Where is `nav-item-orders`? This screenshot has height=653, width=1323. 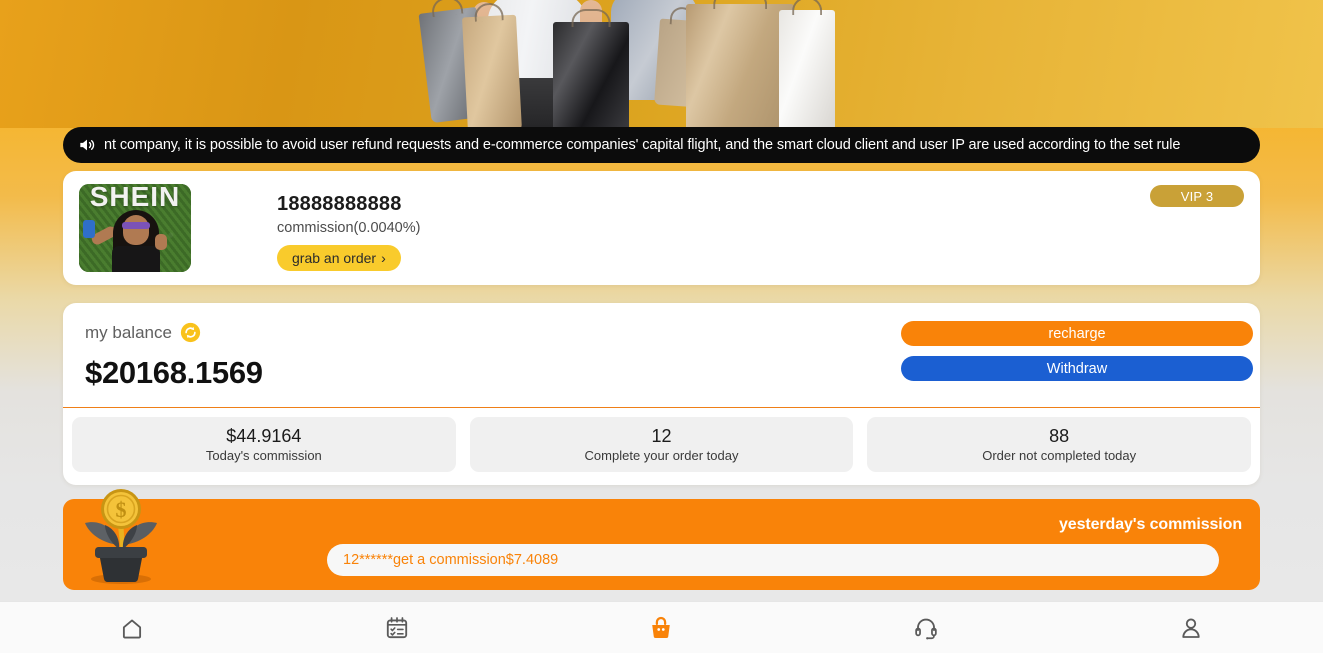 nav-item-orders is located at coordinates (397, 627).